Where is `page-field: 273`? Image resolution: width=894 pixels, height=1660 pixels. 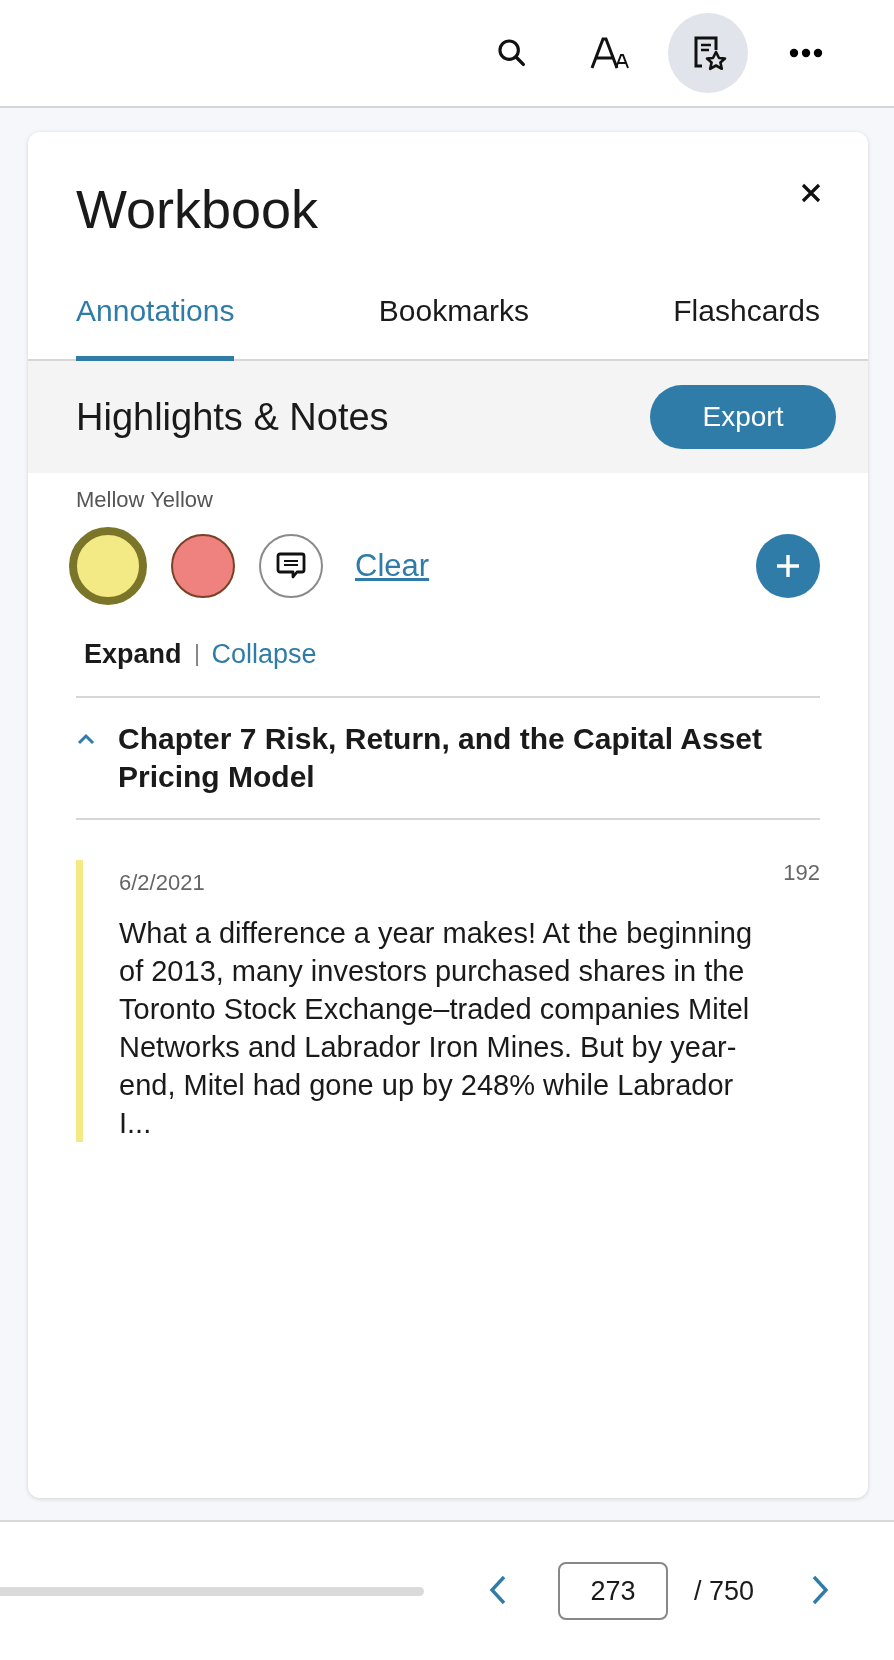 page-field: 273 is located at coordinates (612, 1591).